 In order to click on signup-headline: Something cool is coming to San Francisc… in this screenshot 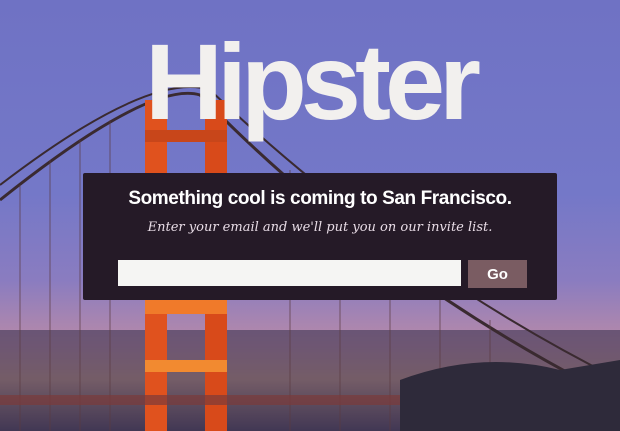, I will do `click(320, 198)`.